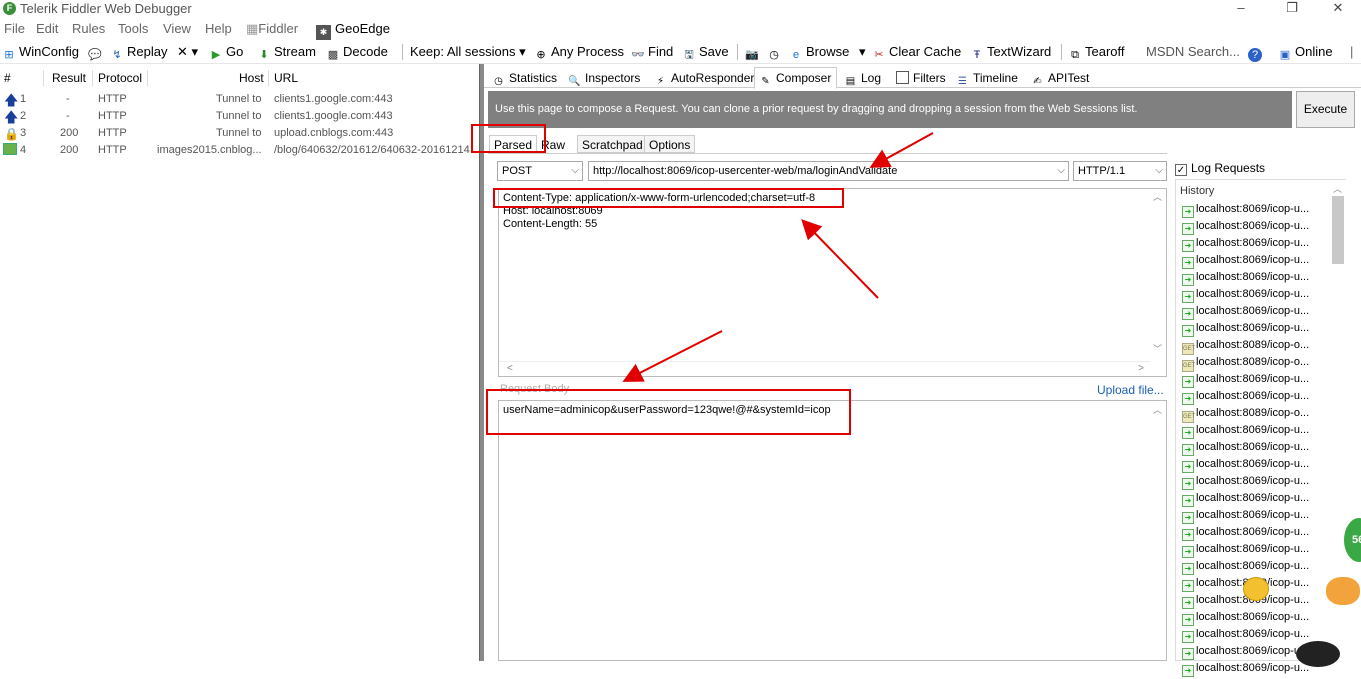  I want to click on toolbar-overflow-icon: |, so click(1351, 51).